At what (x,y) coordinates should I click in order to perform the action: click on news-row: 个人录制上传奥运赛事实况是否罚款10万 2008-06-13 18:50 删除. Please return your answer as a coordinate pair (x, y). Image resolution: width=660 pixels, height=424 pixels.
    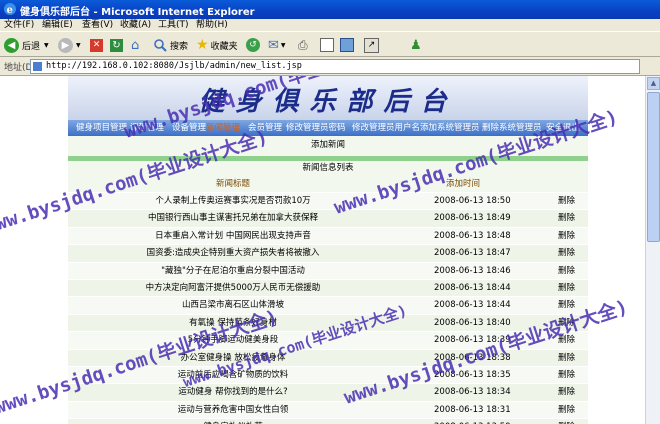
    Looking at the image, I should click on (328, 201).